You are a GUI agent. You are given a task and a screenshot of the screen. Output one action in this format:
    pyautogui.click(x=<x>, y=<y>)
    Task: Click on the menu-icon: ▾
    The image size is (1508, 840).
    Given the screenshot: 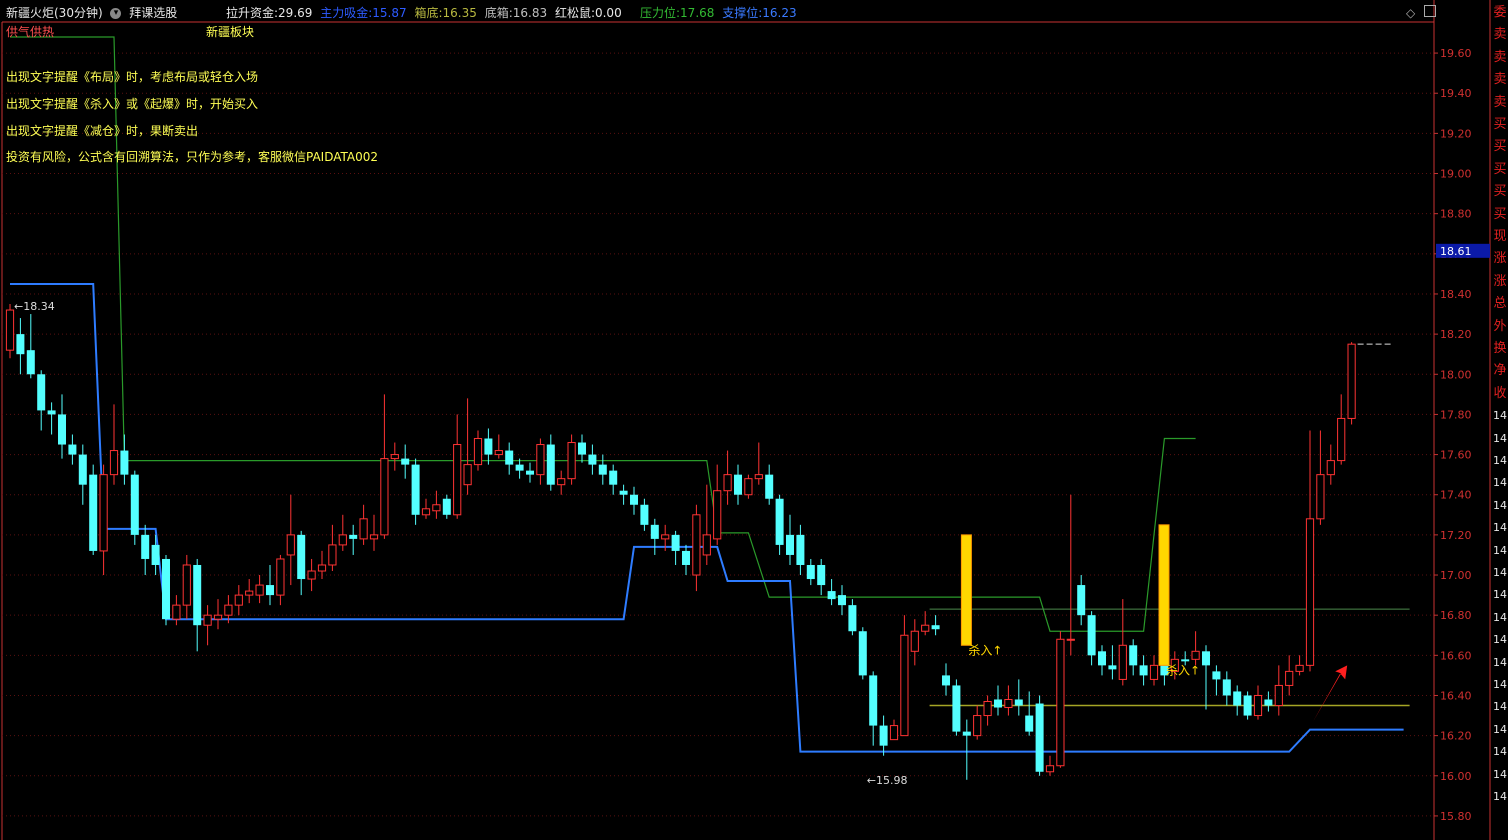 What is the action you would take?
    pyautogui.click(x=116, y=13)
    